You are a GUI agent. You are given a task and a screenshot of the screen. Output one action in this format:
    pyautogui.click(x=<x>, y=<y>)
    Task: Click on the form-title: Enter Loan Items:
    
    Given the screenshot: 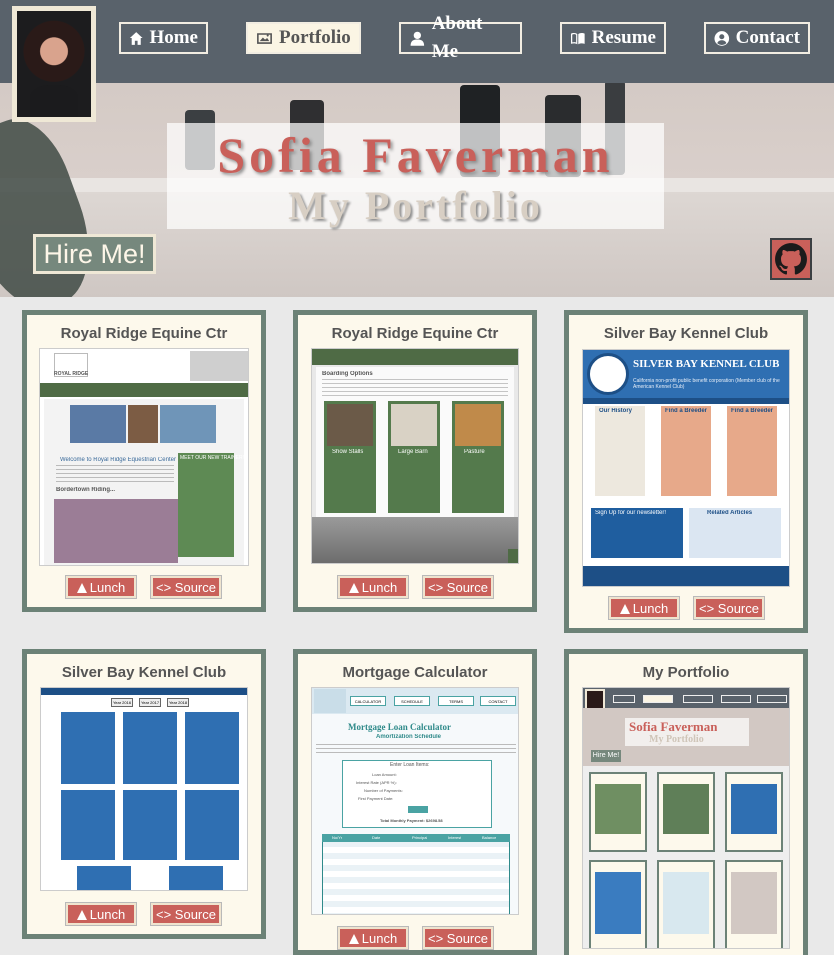 What is the action you would take?
    pyautogui.click(x=410, y=765)
    